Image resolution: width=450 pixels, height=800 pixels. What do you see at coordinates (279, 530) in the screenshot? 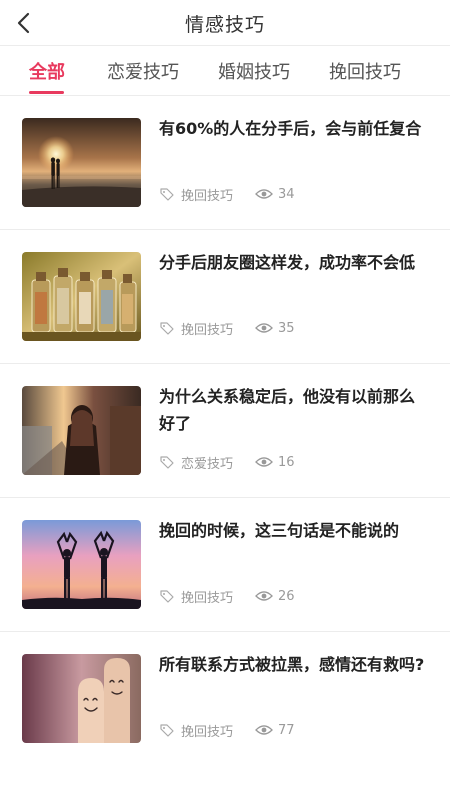
I see `article-title: 挽回的时候，这三句话是不能说的` at bounding box center [279, 530].